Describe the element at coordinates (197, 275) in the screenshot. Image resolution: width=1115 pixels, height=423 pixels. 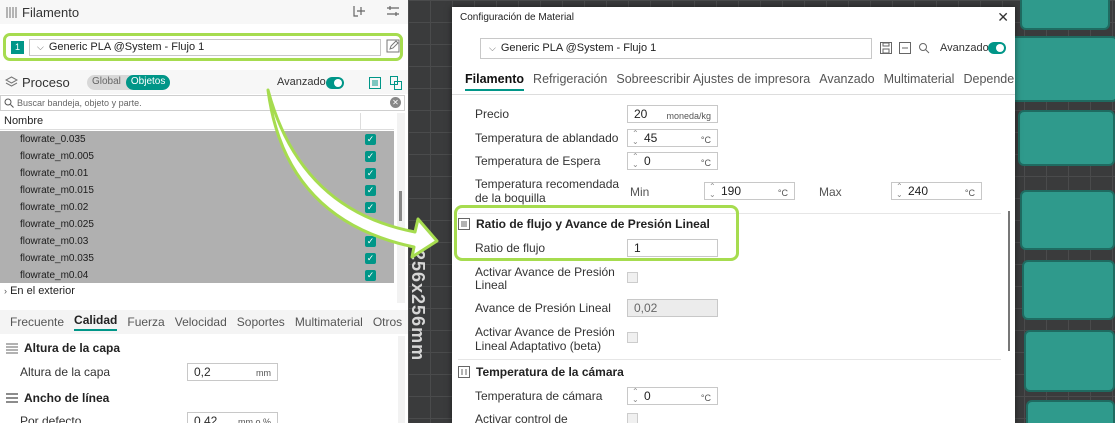
I see `list-item: flowrate_m0.04 ✓` at that location.